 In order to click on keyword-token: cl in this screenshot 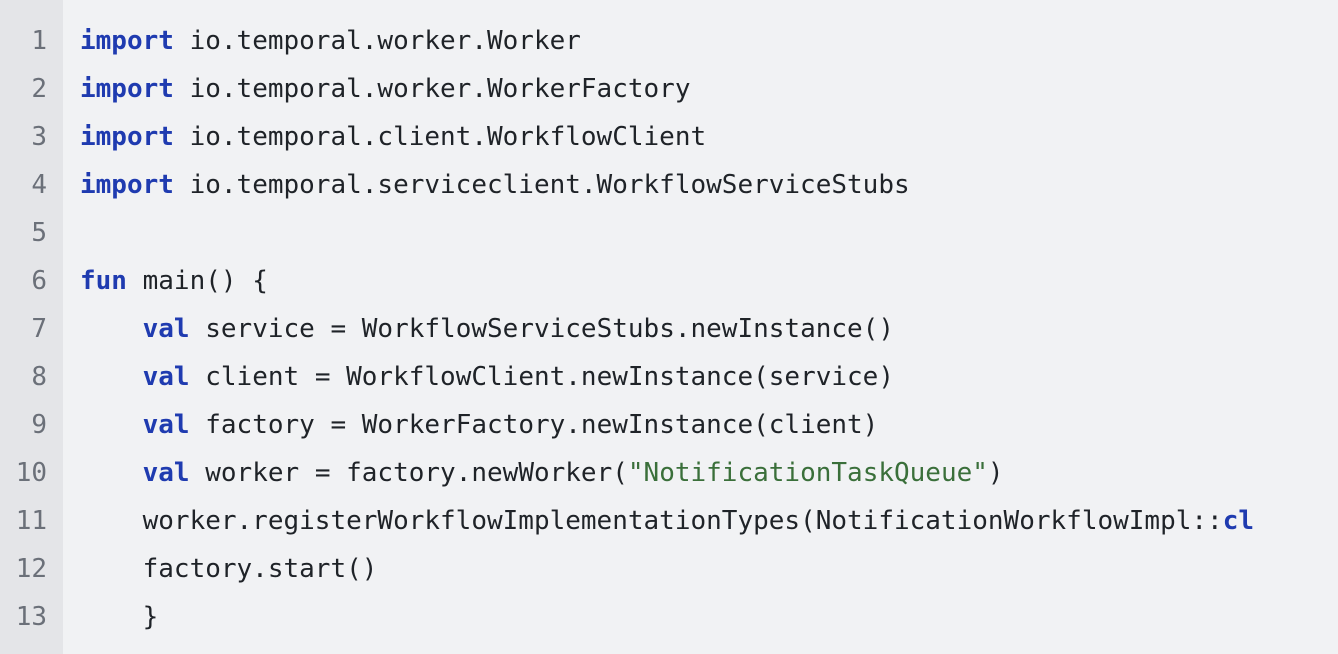, I will do `click(1238, 521)`.